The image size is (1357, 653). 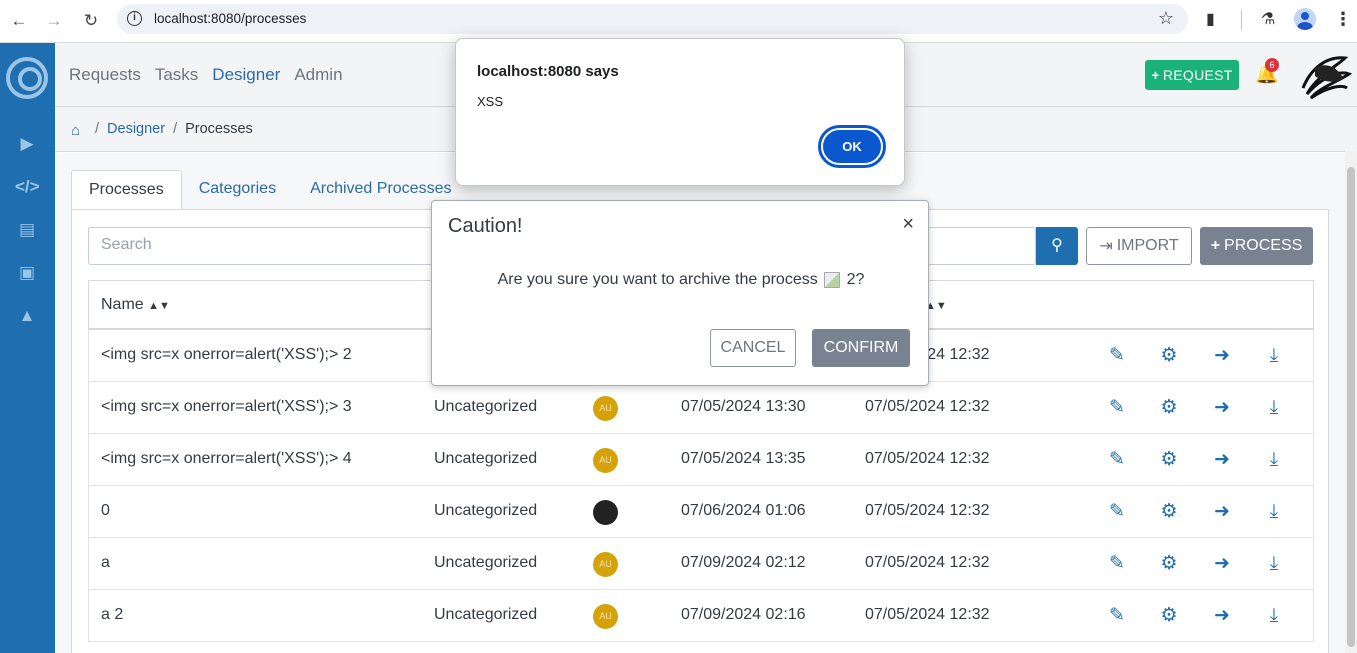 I want to click on import-button: ⇥ IMPORT, so click(x=1139, y=246).